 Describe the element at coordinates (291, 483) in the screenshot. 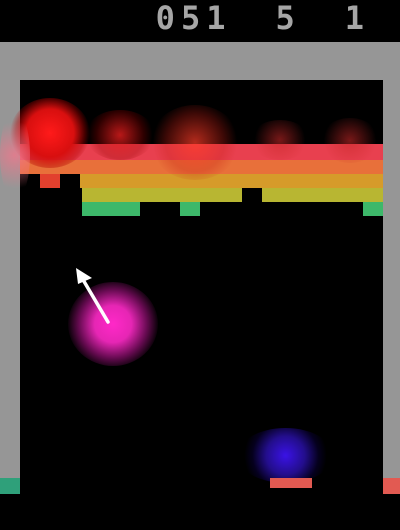

I see `paddle` at that location.